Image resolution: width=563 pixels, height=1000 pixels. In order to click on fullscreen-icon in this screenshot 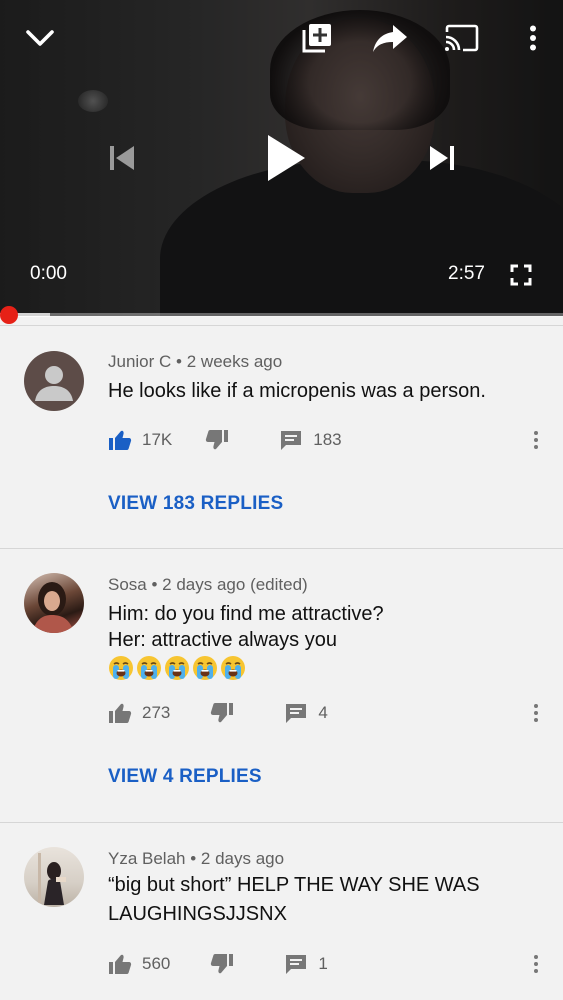, I will do `click(521, 275)`.